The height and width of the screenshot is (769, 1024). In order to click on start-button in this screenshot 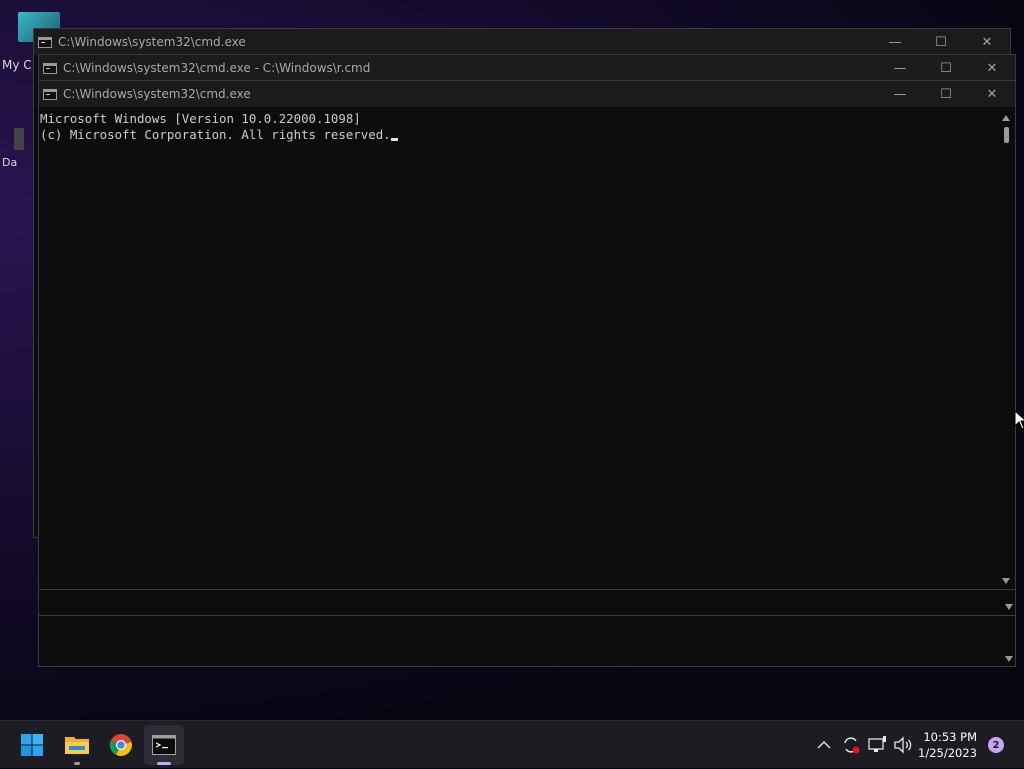, I will do `click(32, 745)`.